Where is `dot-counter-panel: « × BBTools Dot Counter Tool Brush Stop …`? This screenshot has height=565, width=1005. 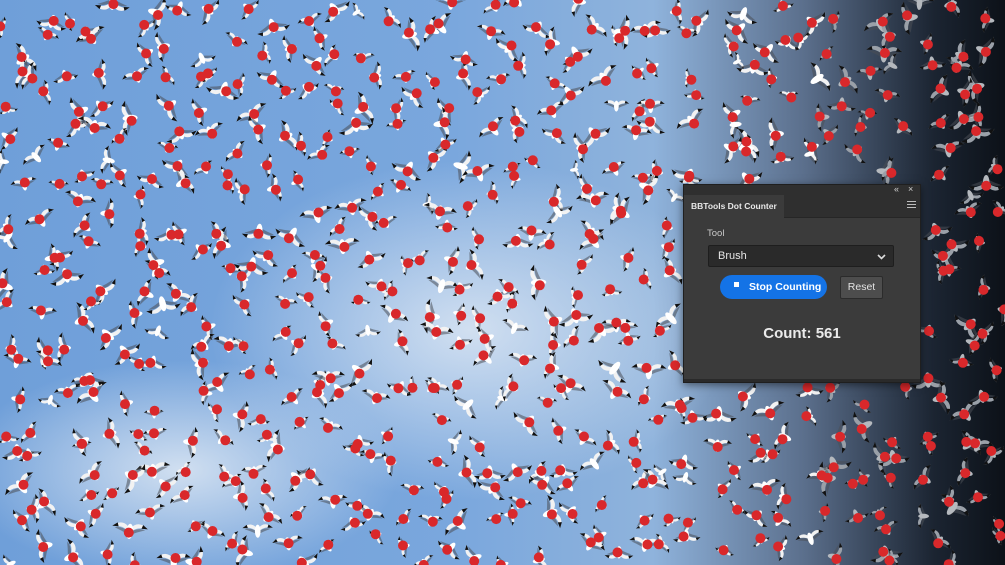 dot-counter-panel: « × BBTools Dot Counter Tool Brush Stop … is located at coordinates (802, 283).